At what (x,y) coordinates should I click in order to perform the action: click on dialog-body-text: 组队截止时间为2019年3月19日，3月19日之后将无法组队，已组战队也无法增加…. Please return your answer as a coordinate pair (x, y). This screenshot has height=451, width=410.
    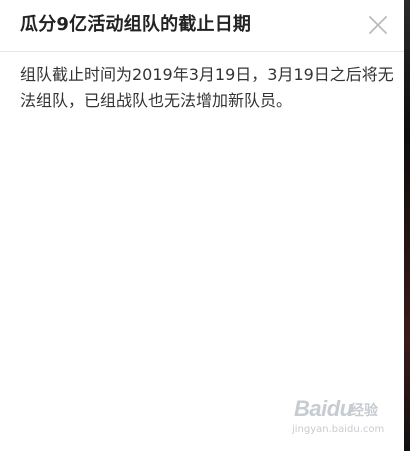
    Looking at the image, I should click on (207, 87).